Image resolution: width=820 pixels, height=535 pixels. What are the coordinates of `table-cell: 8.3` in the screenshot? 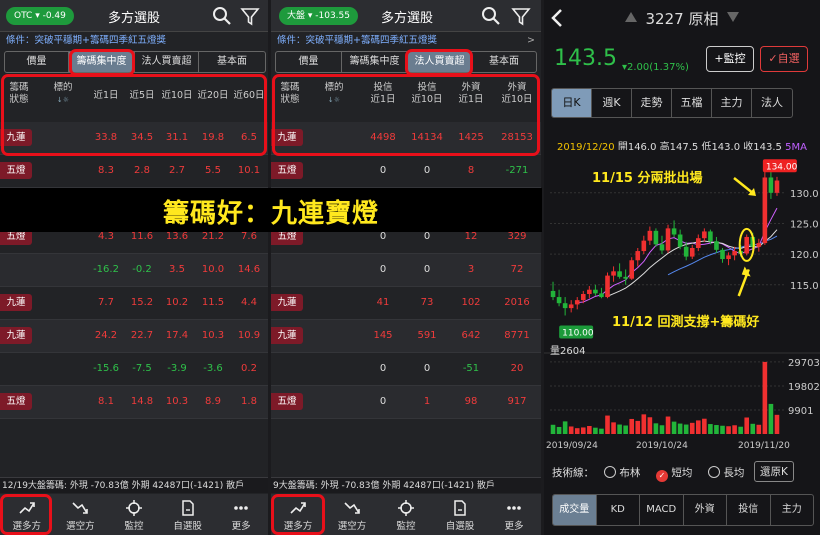 It's located at (106, 170).